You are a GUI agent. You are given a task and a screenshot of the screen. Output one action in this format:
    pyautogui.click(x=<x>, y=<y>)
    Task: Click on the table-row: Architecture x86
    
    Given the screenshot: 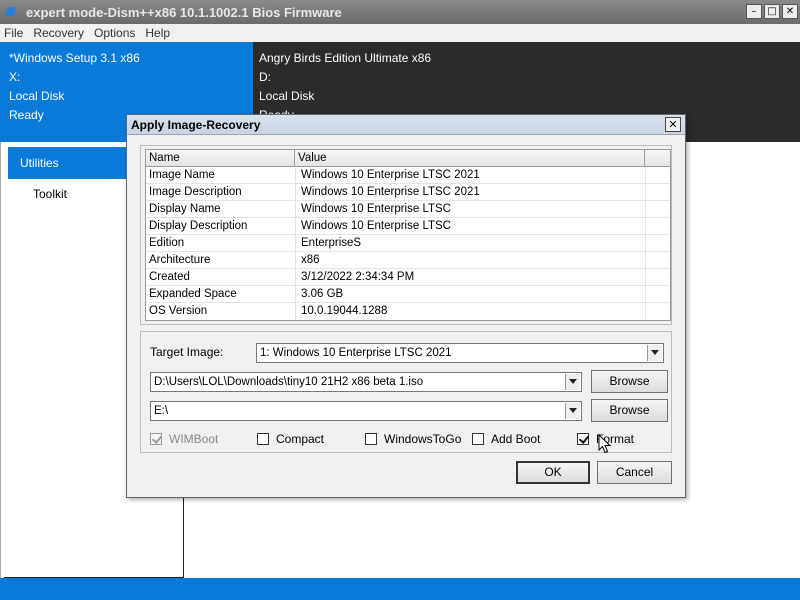 What is the action you would take?
    pyautogui.click(x=408, y=260)
    